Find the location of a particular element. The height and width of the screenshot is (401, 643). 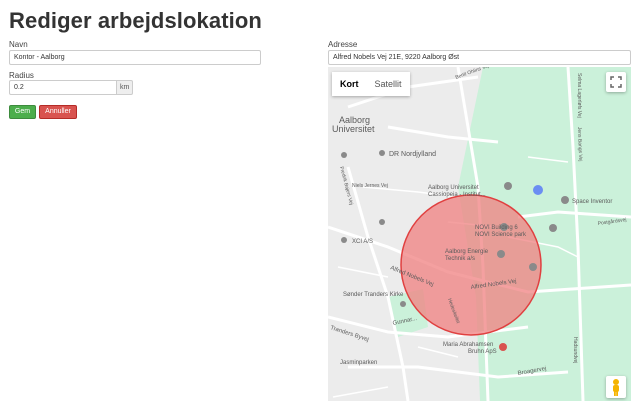

map-label: Technik a/s is located at coordinates (460, 259).